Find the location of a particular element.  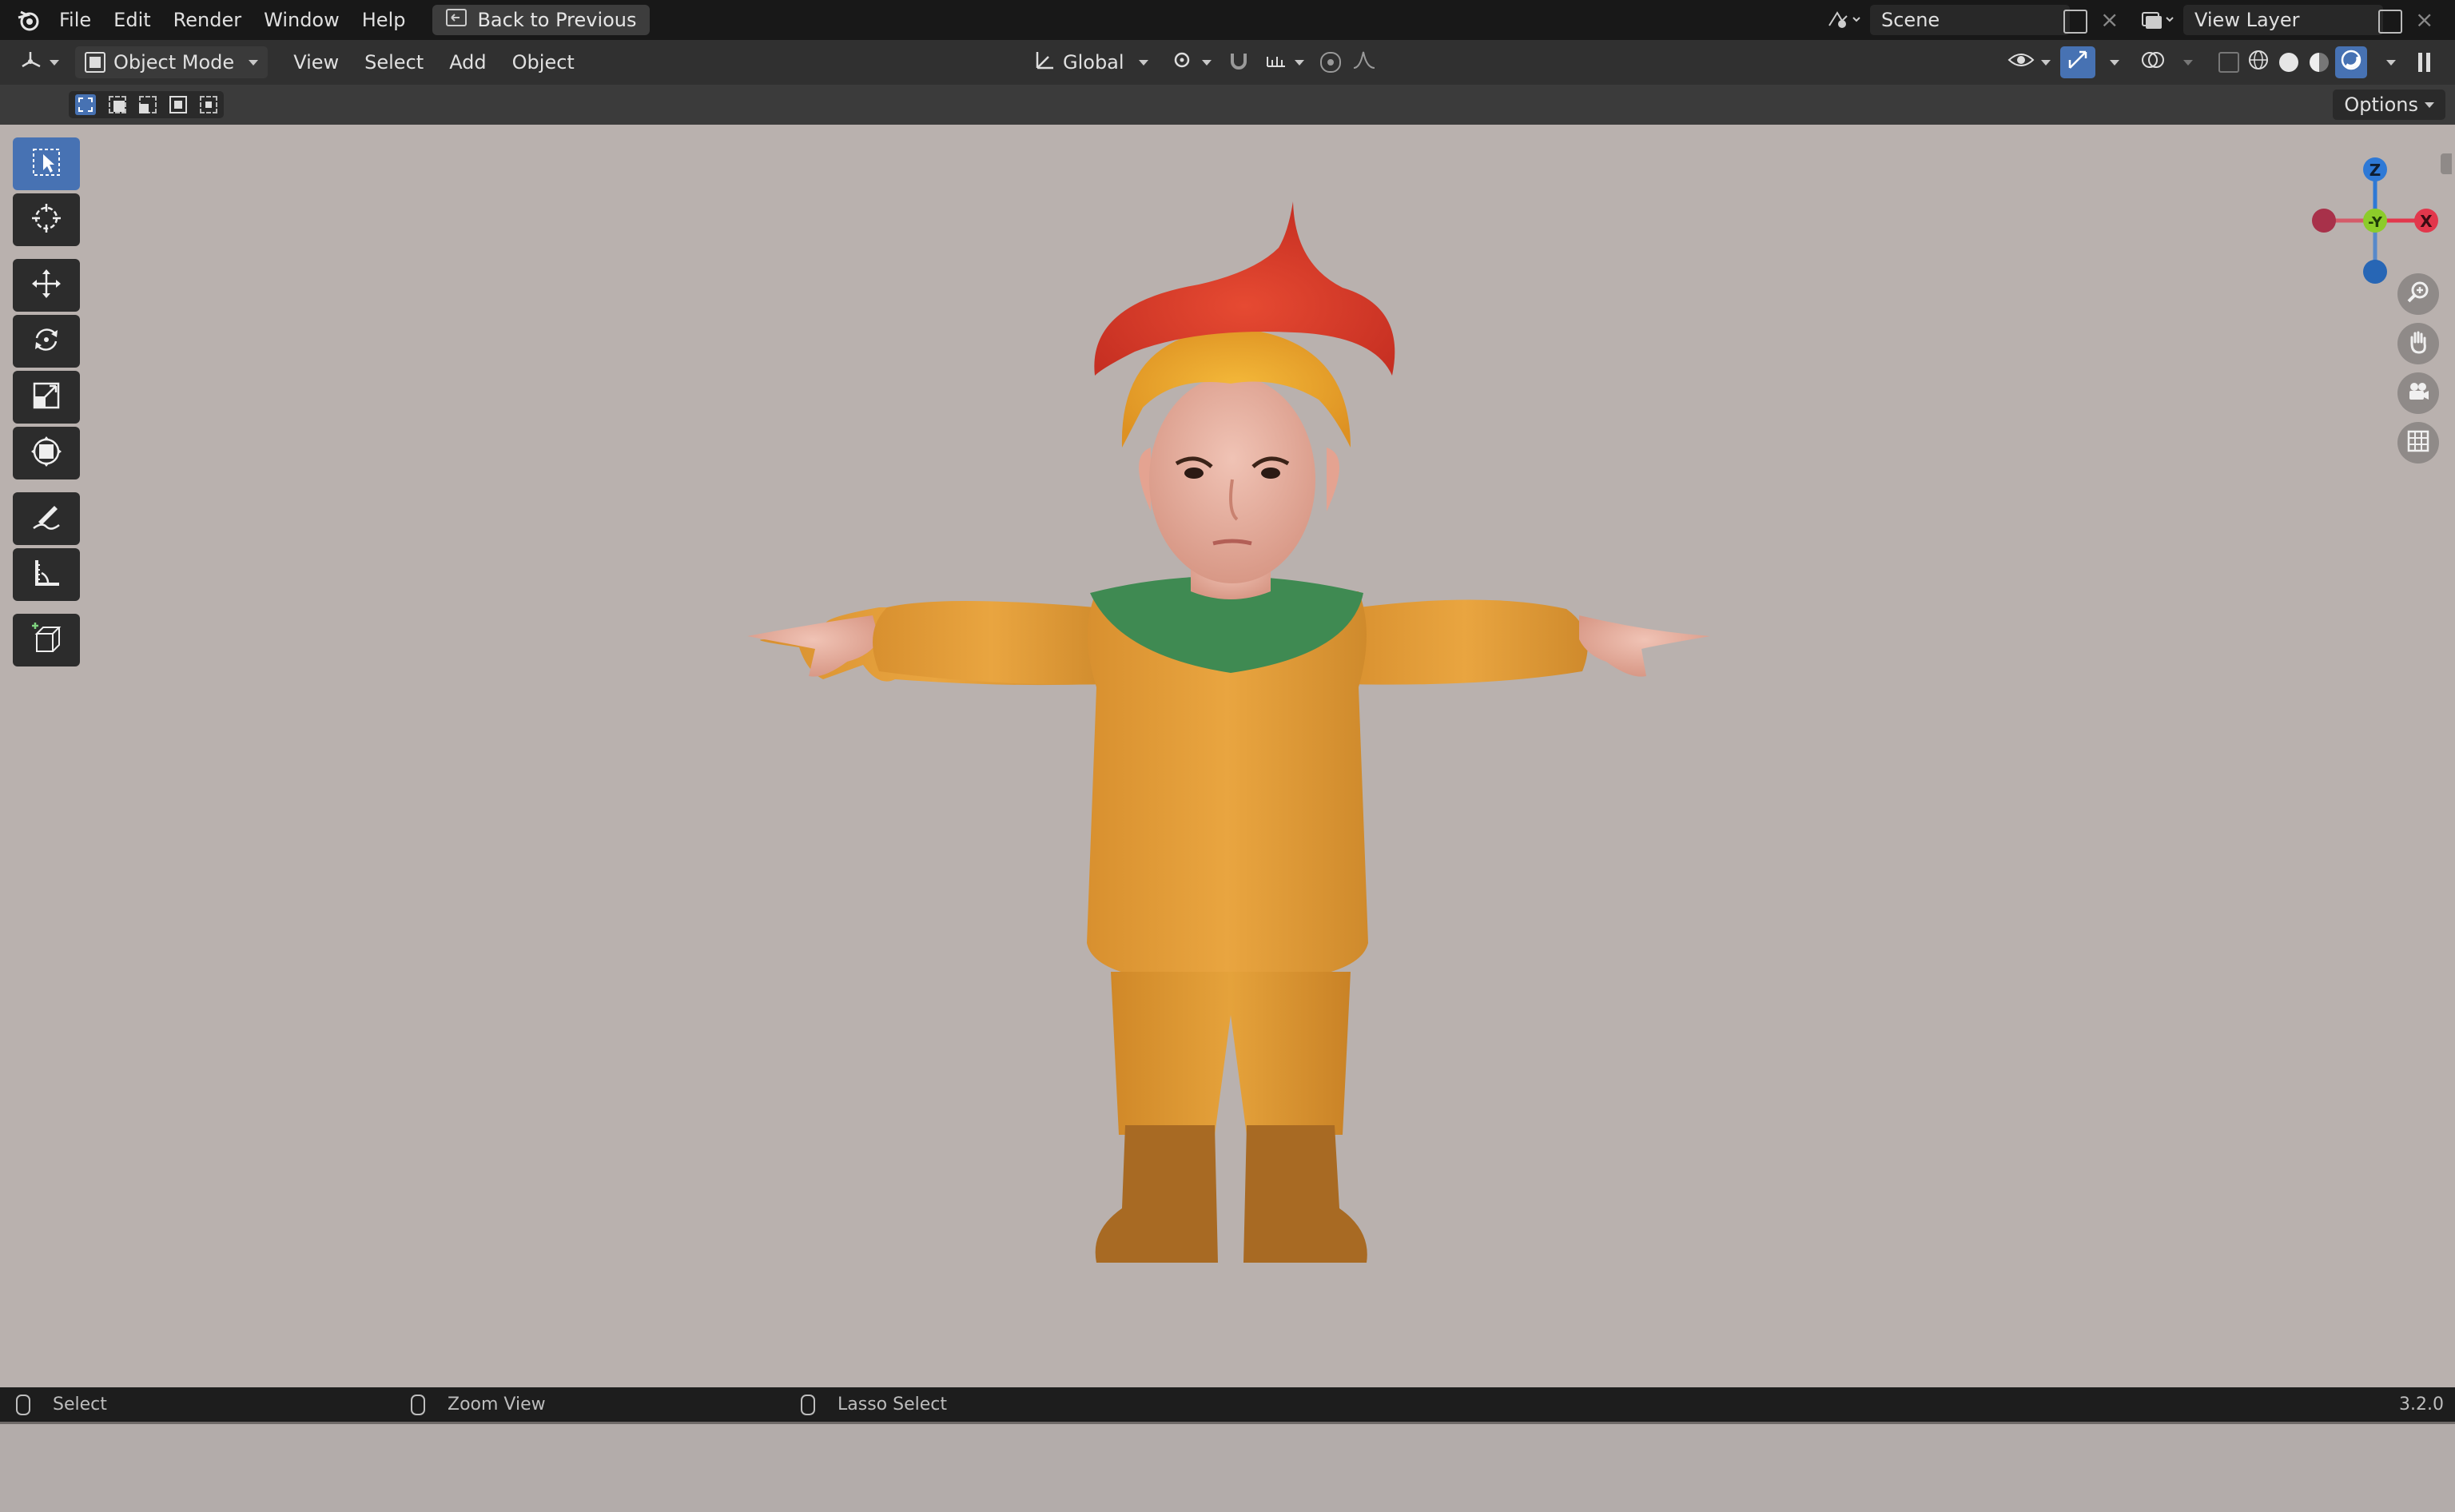

tool-cursor is located at coordinates (47, 220).